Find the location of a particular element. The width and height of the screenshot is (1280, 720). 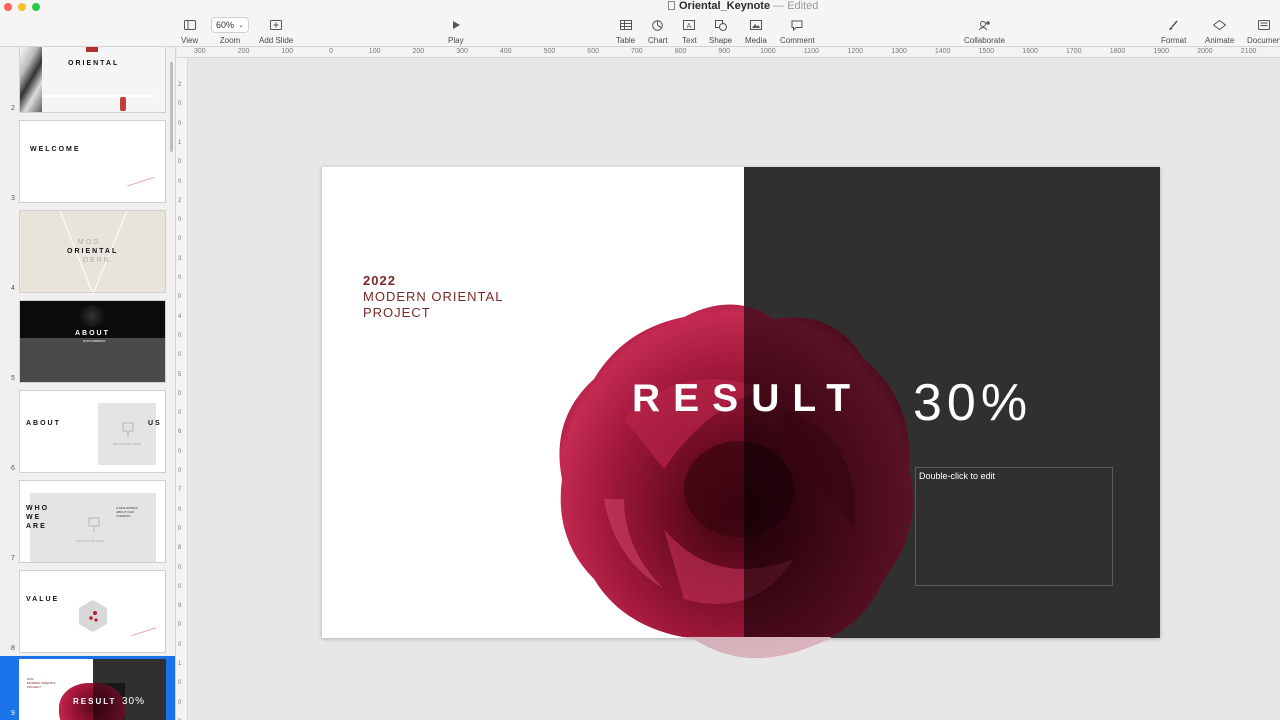

ruler-mark: 1 is located at coordinates (180, 664).